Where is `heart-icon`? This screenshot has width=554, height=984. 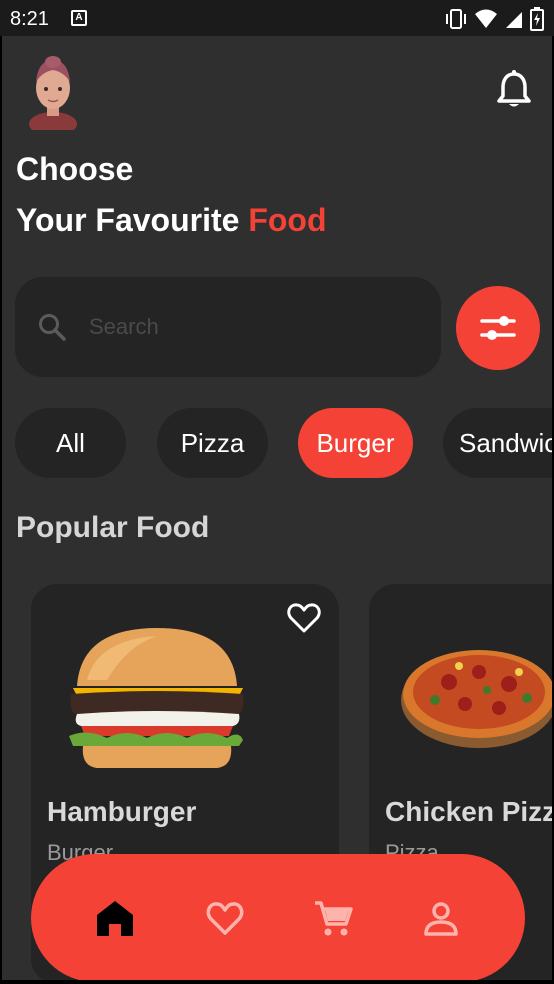
heart-icon is located at coordinates (225, 918).